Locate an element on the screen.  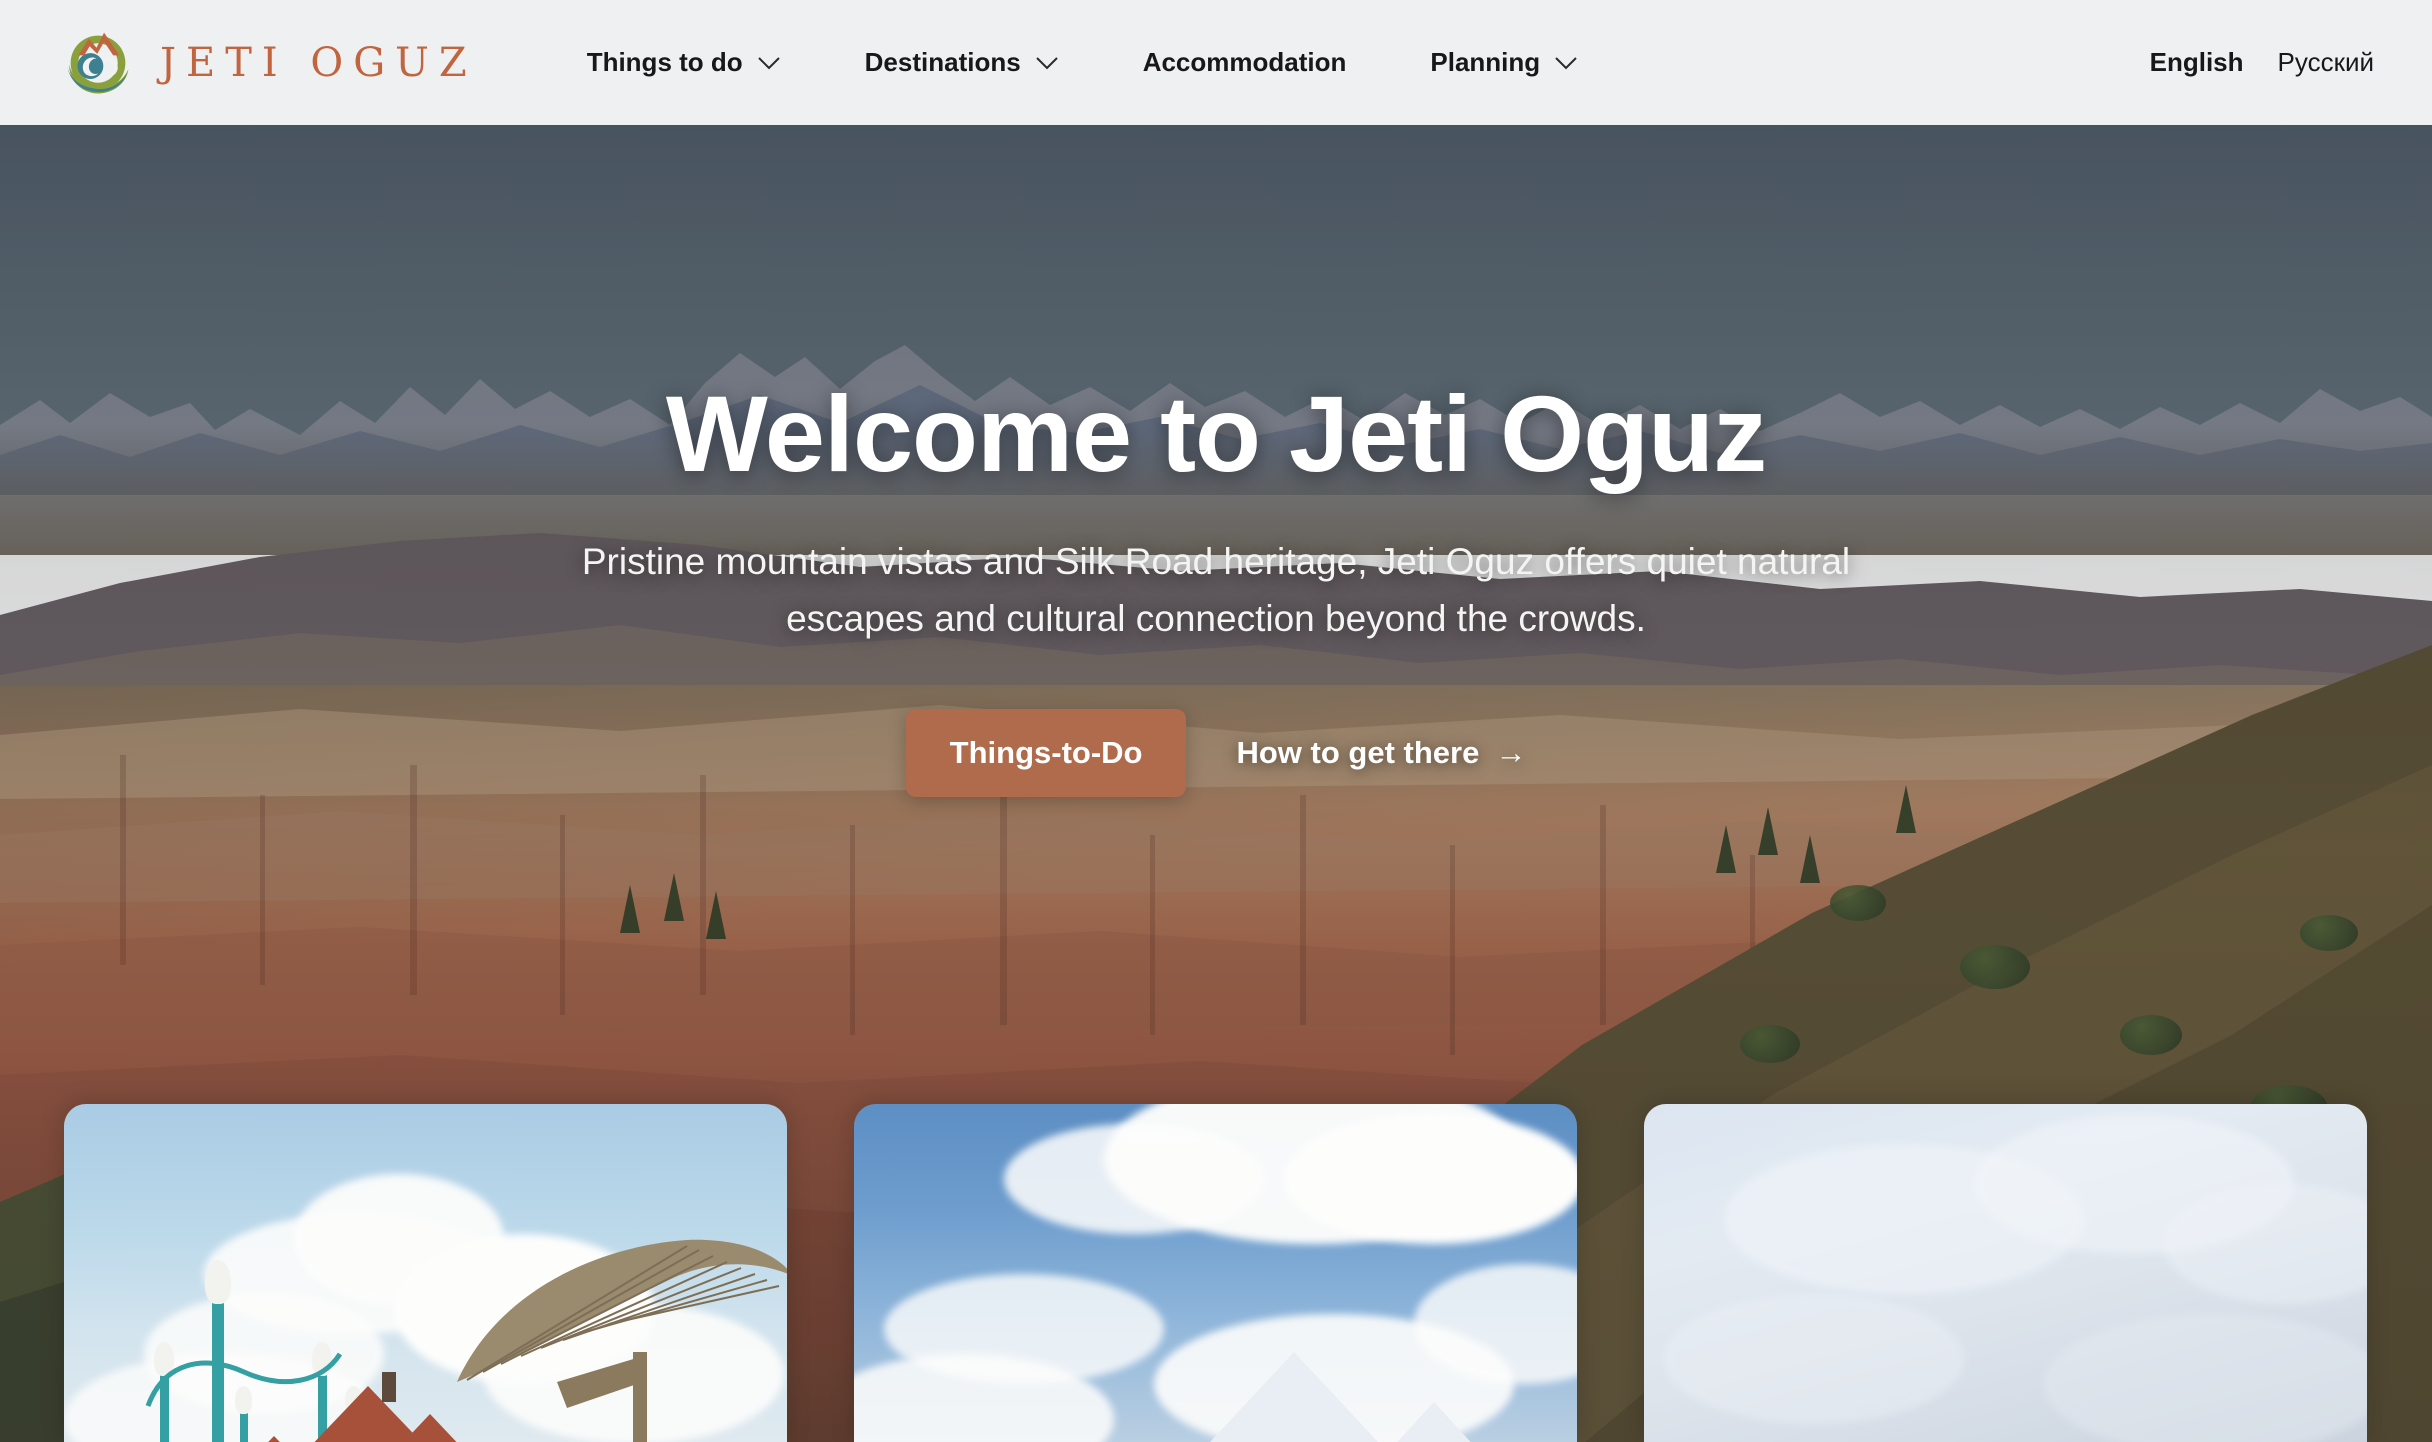
how-to-get-there-link: How to get there → is located at coordinates (1381, 753).